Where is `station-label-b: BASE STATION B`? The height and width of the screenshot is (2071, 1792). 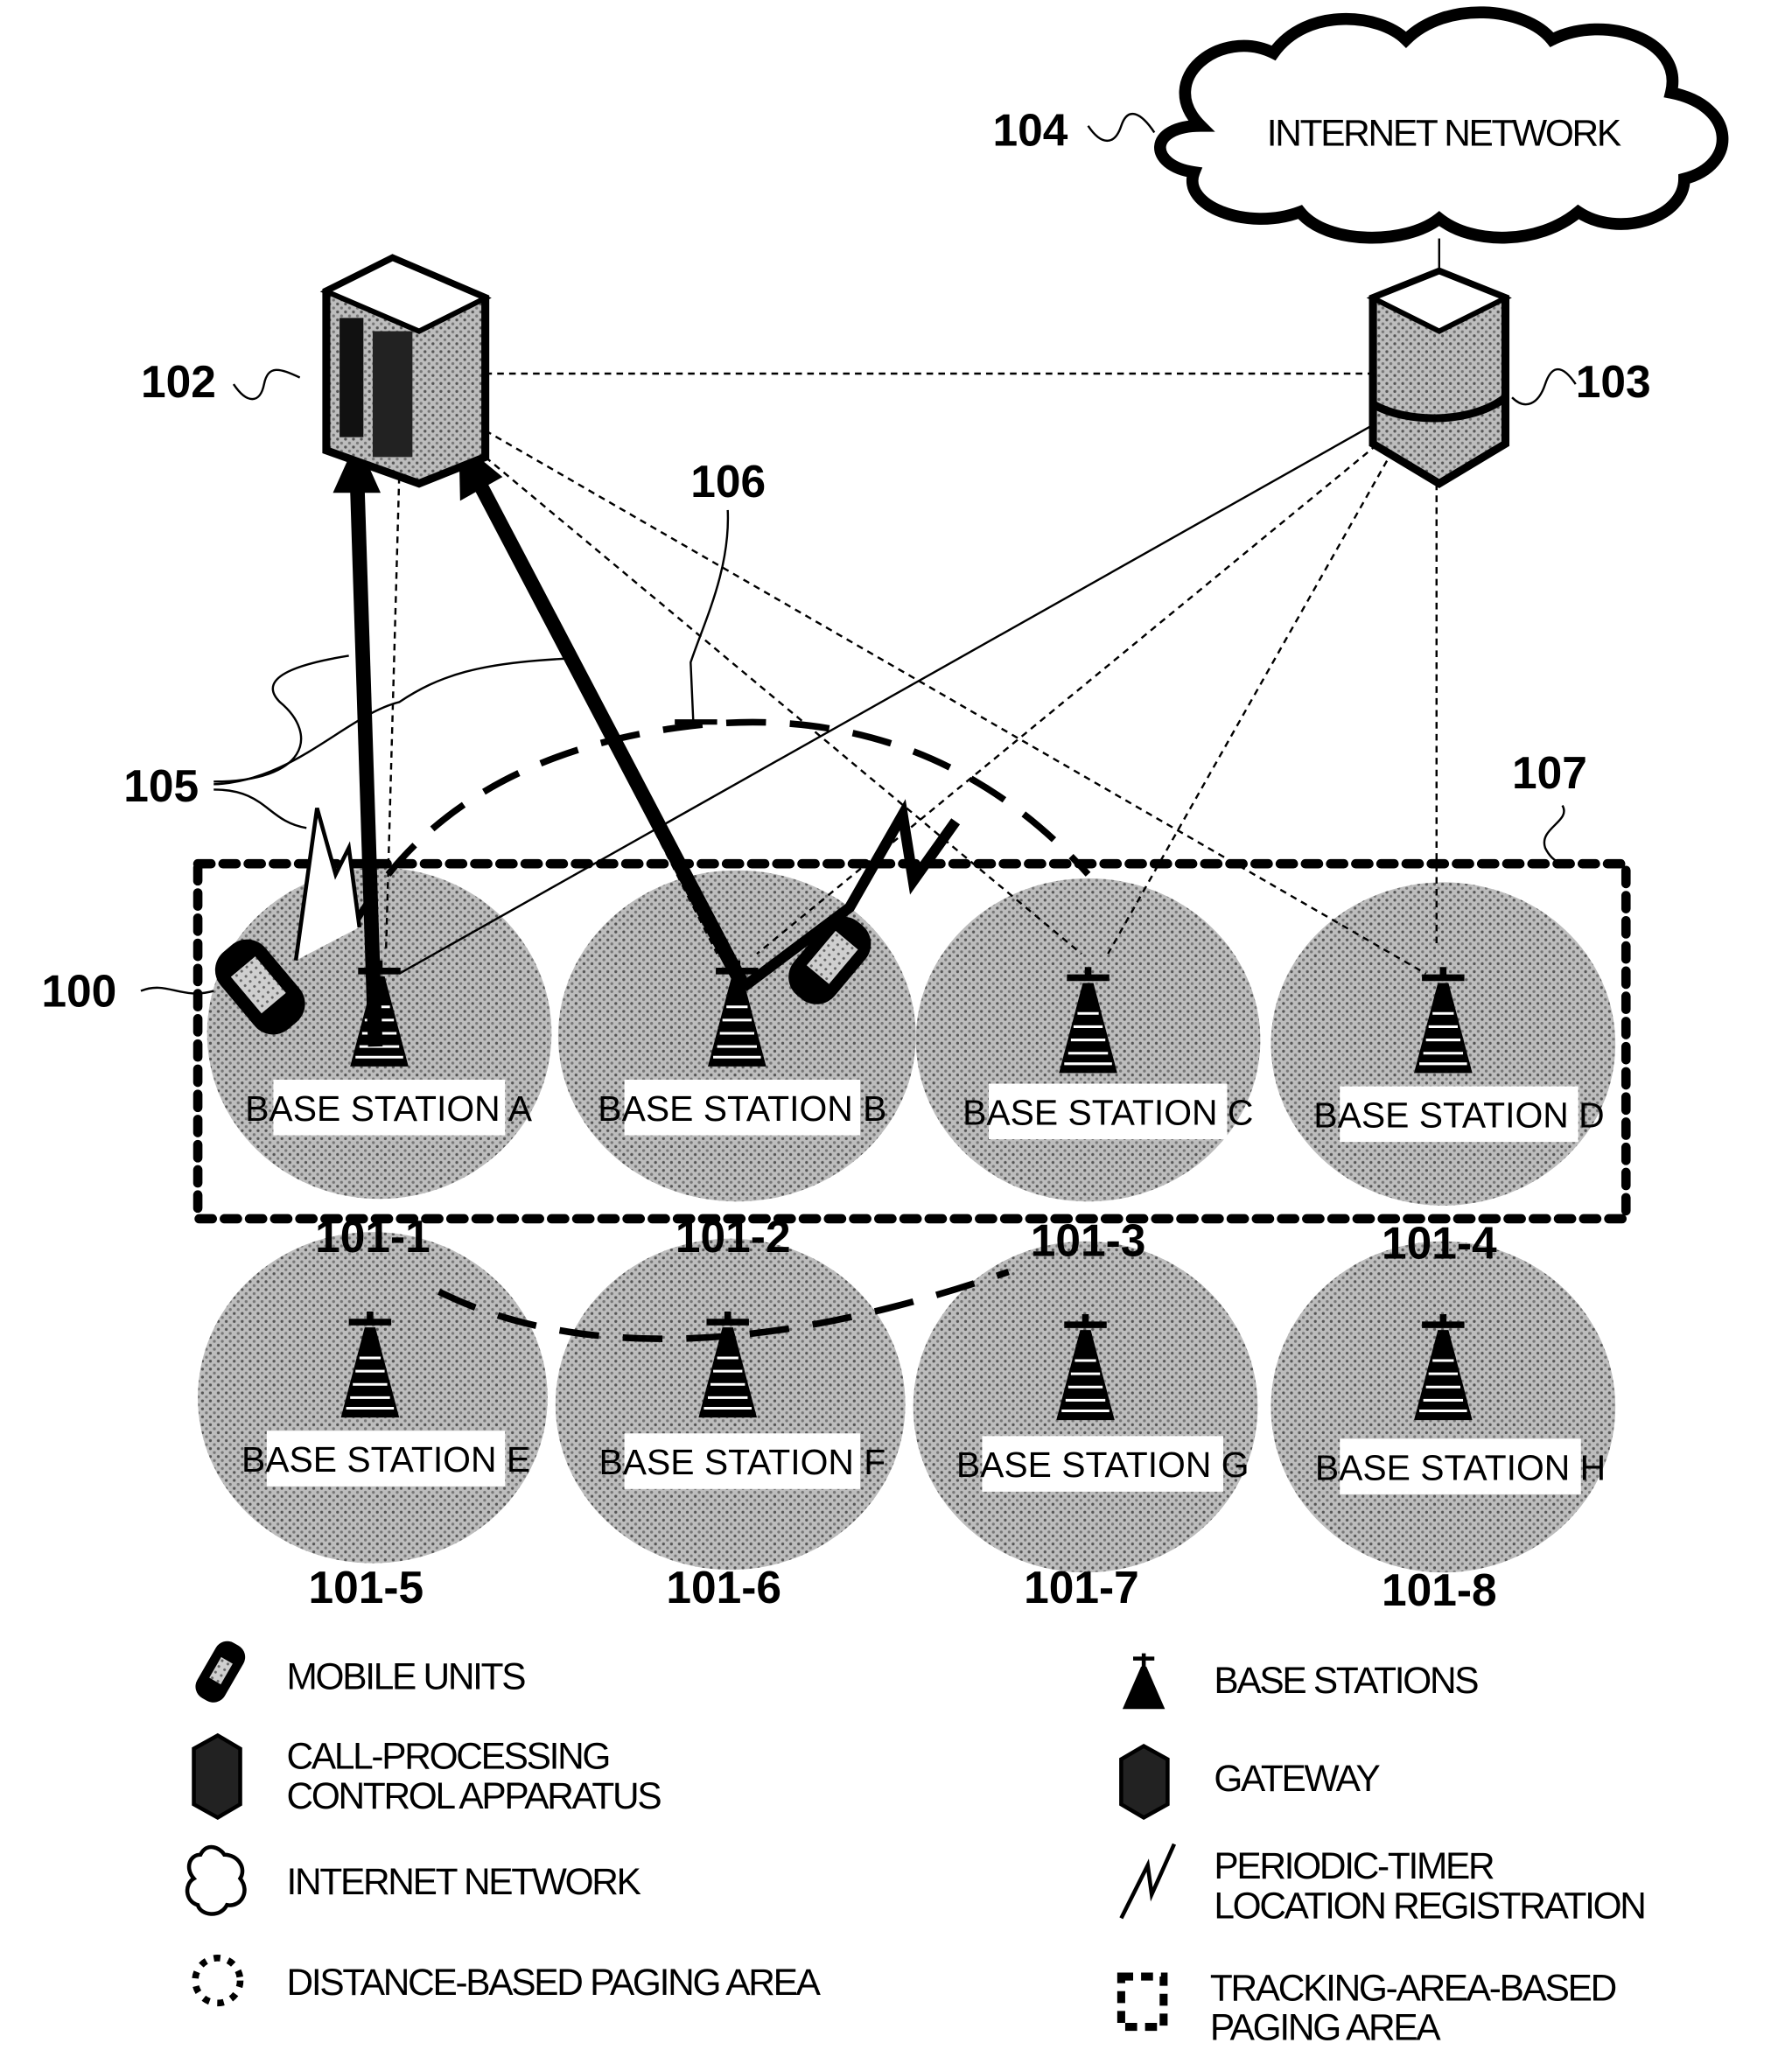 station-label-b: BASE STATION B is located at coordinates (742, 1108).